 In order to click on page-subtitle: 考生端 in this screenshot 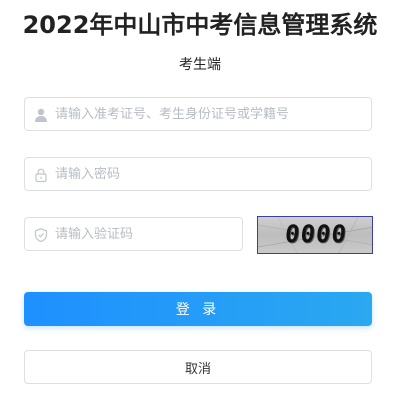, I will do `click(200, 65)`.